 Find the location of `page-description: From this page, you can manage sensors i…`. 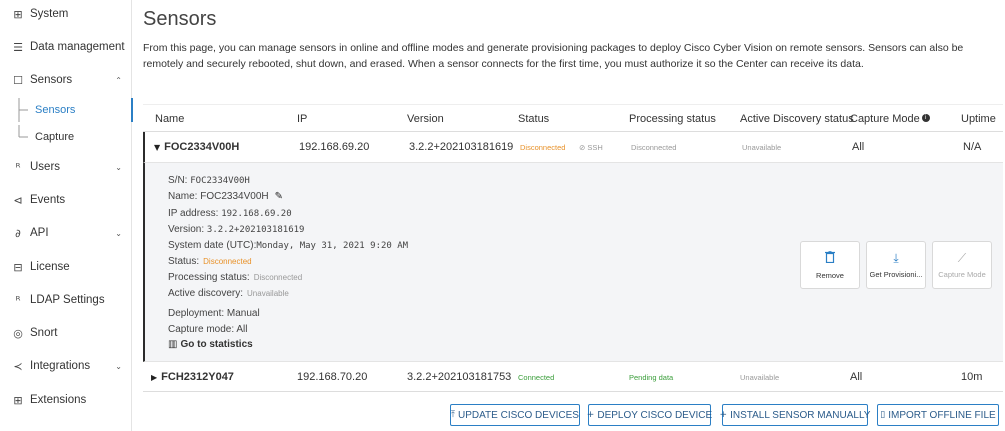

page-description: From this page, you can manage sensors i… is located at coordinates (553, 56).